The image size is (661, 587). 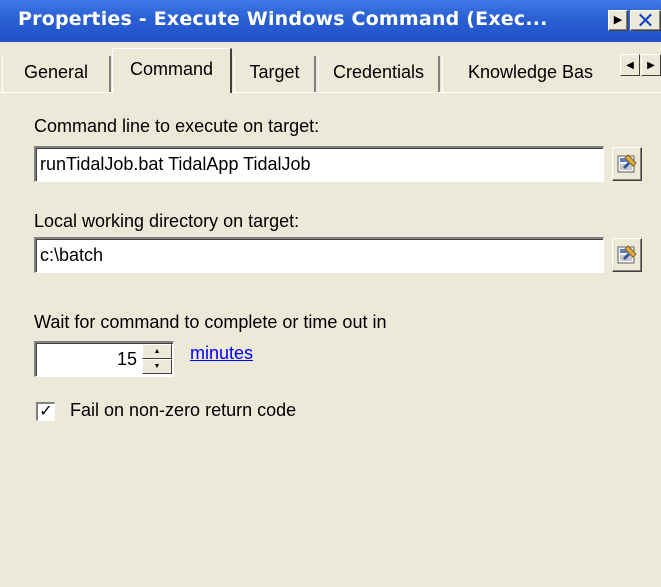 I want to click on directory-browse-button, so click(x=627, y=255).